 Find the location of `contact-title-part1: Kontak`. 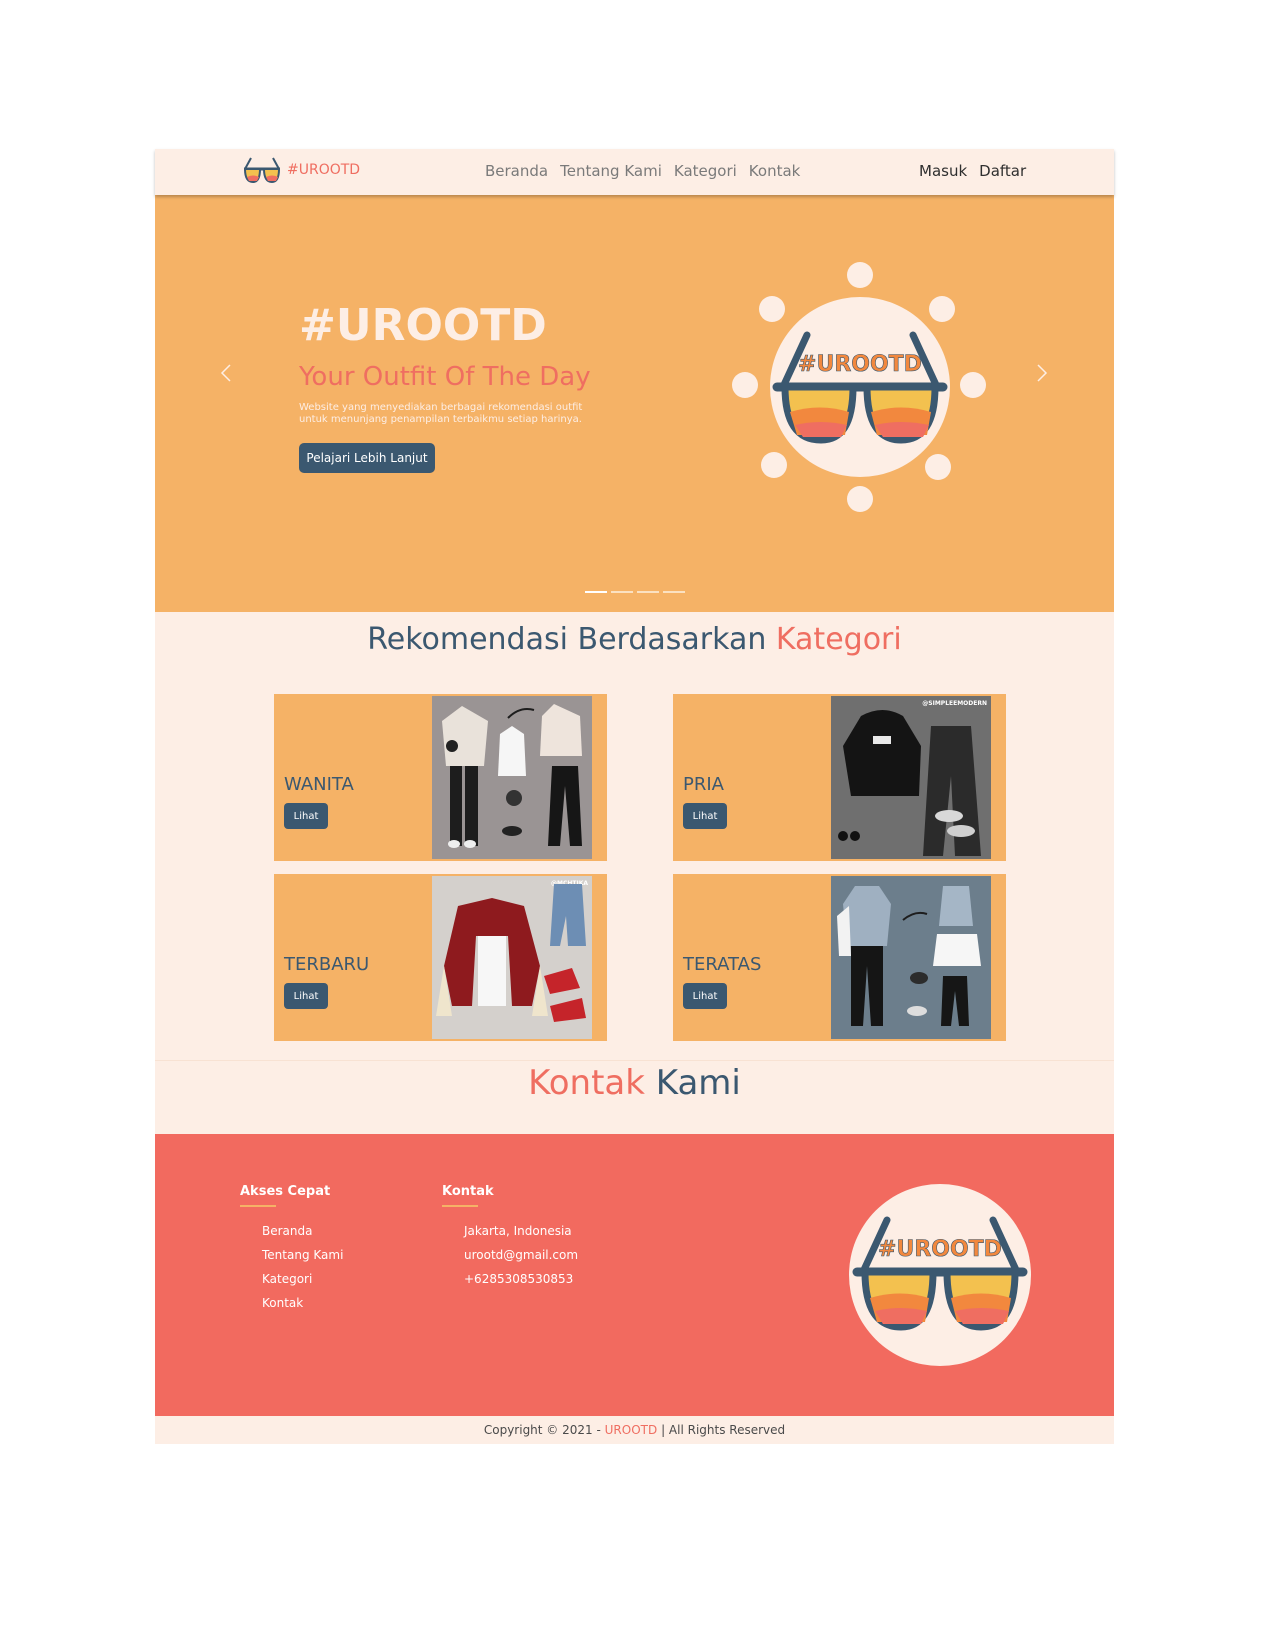

contact-title-part1: Kontak is located at coordinates (586, 1083).